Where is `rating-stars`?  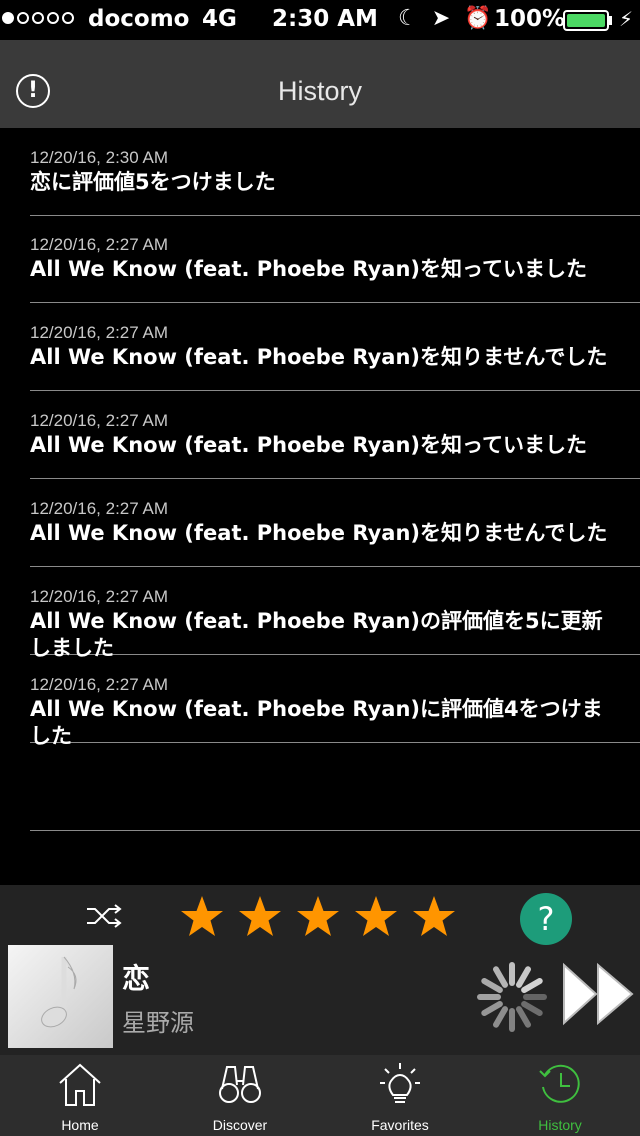 rating-stars is located at coordinates (318, 917).